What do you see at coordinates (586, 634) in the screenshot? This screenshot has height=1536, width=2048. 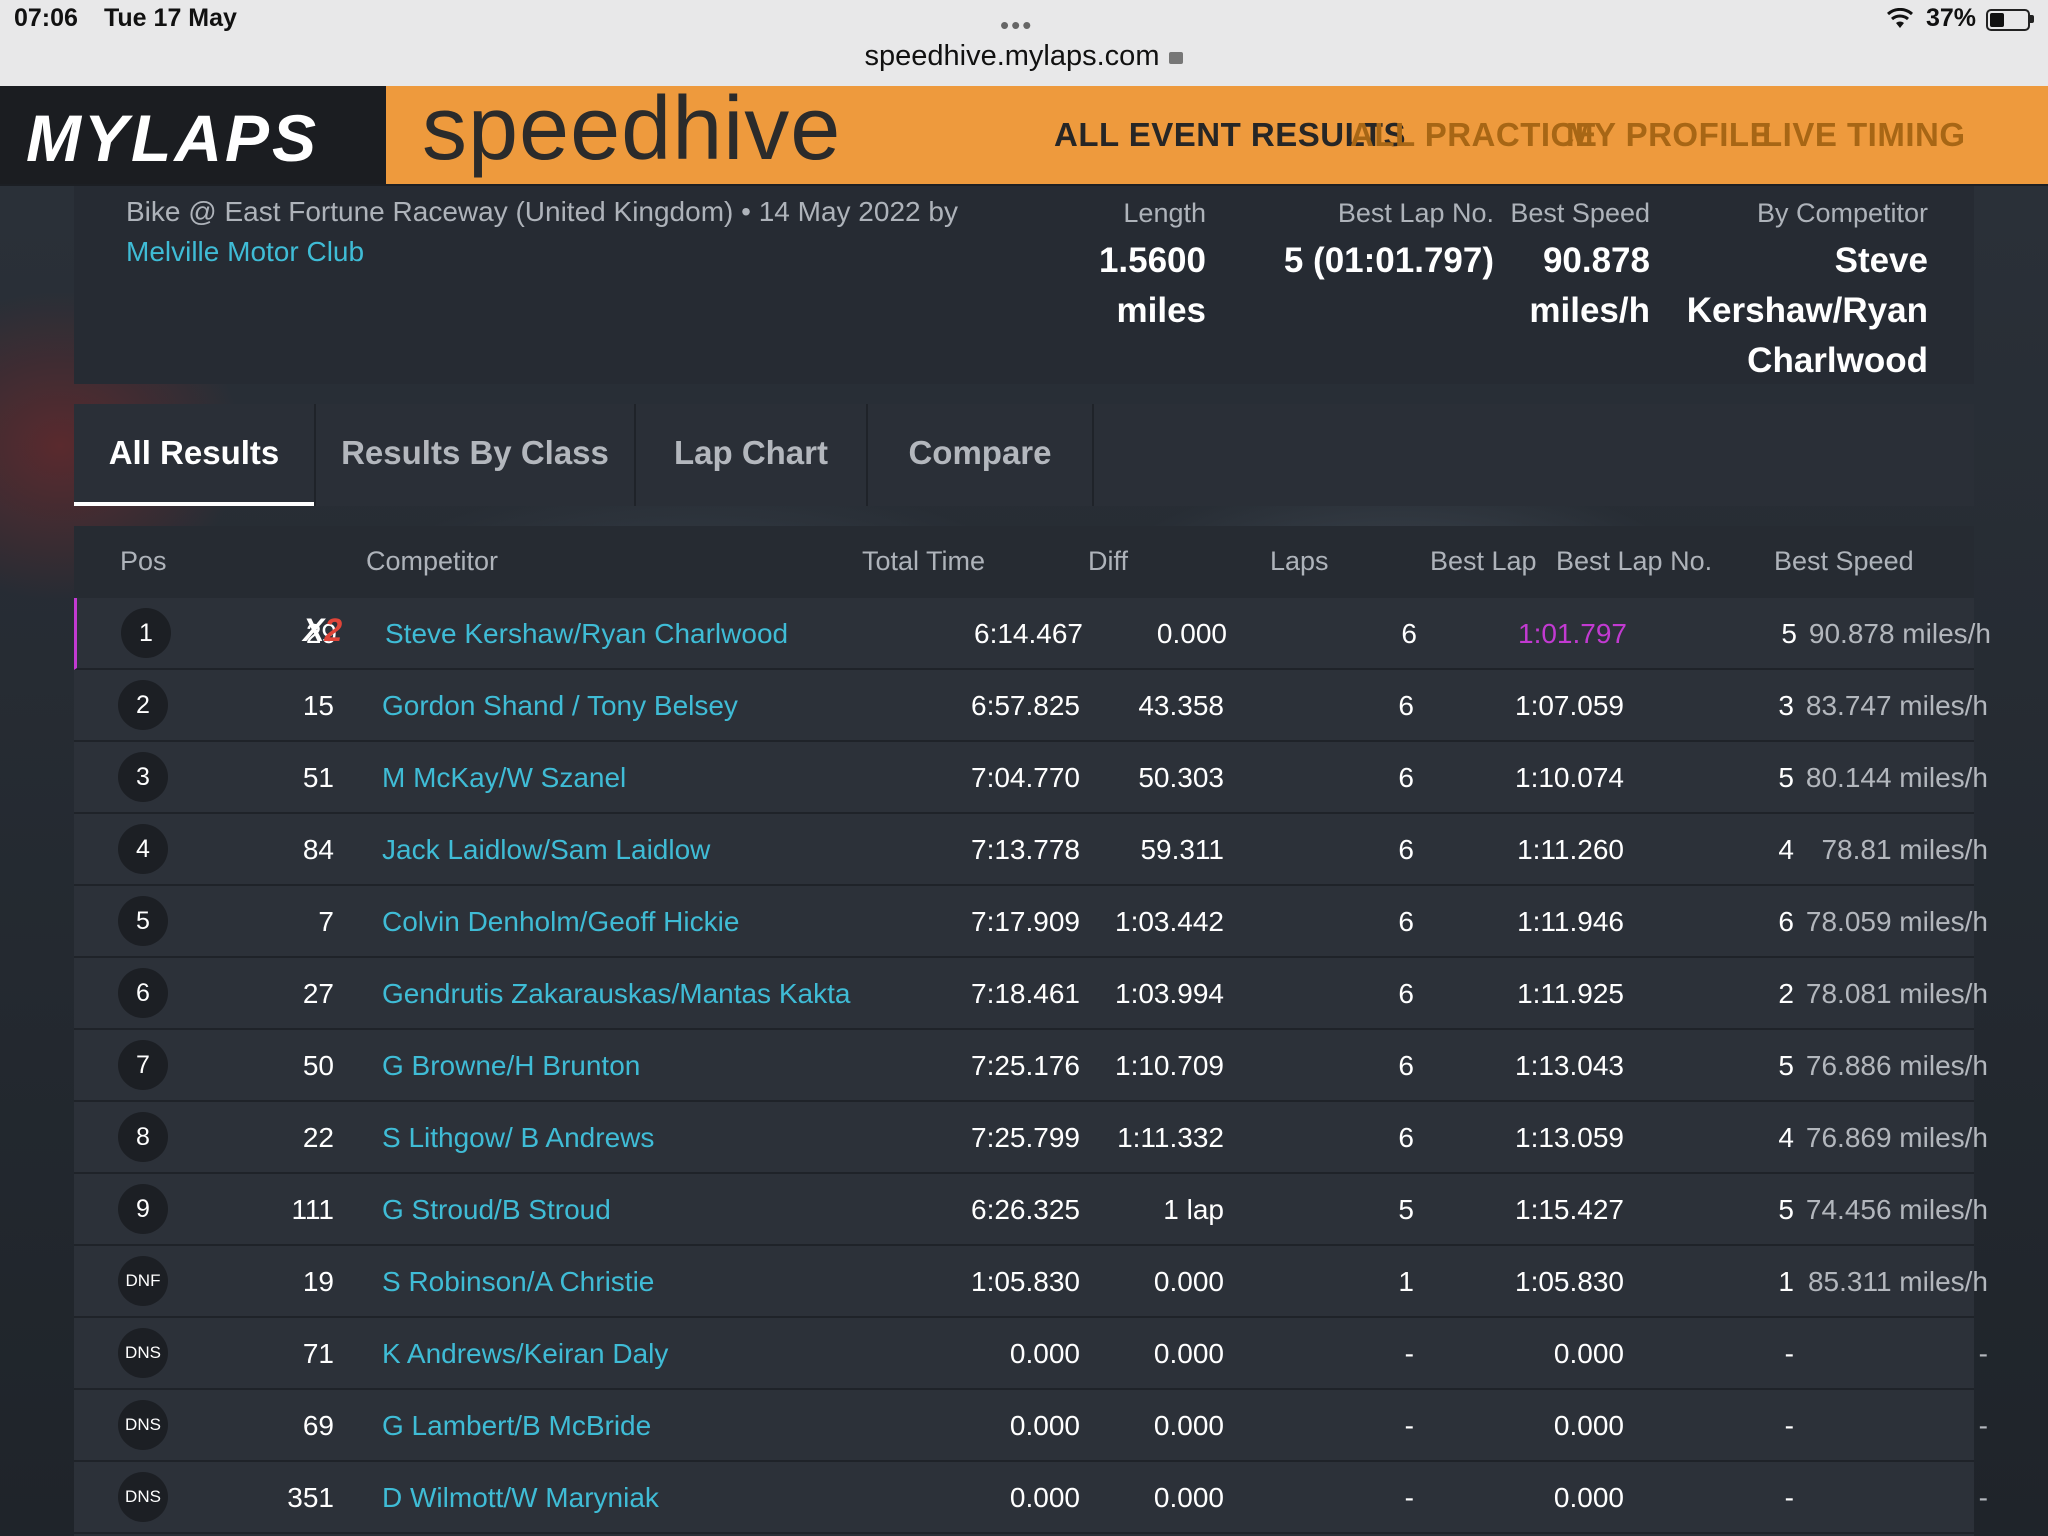 I see `competitor-name-link: Steve Kershaw/Ryan Charlwood` at bounding box center [586, 634].